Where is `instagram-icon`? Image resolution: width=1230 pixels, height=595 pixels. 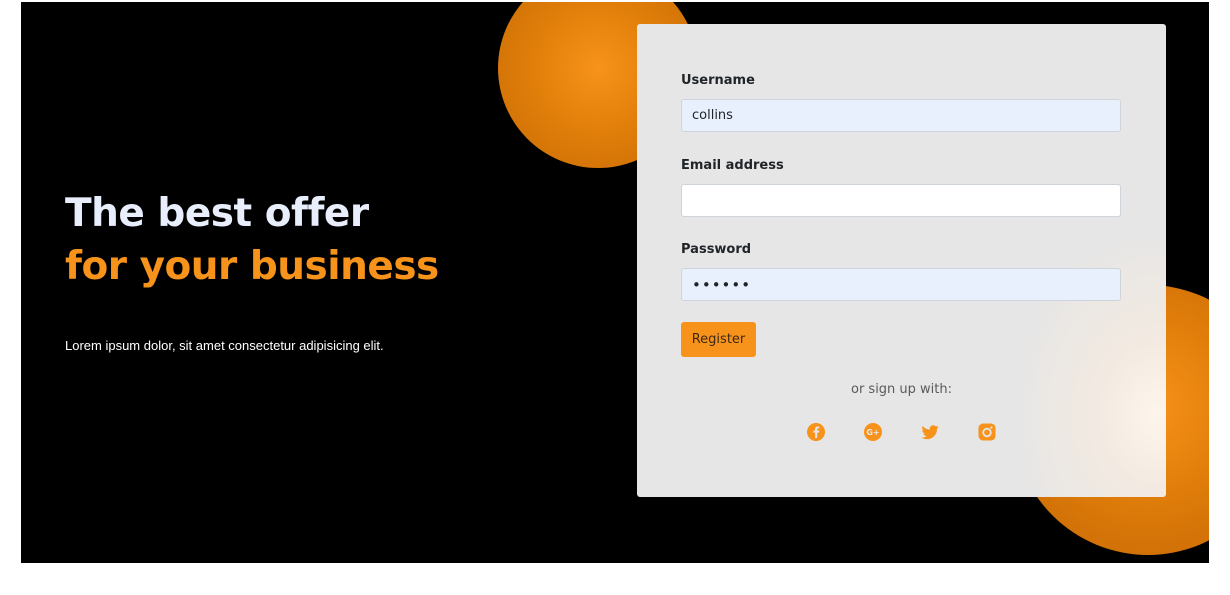
instagram-icon is located at coordinates (987, 432).